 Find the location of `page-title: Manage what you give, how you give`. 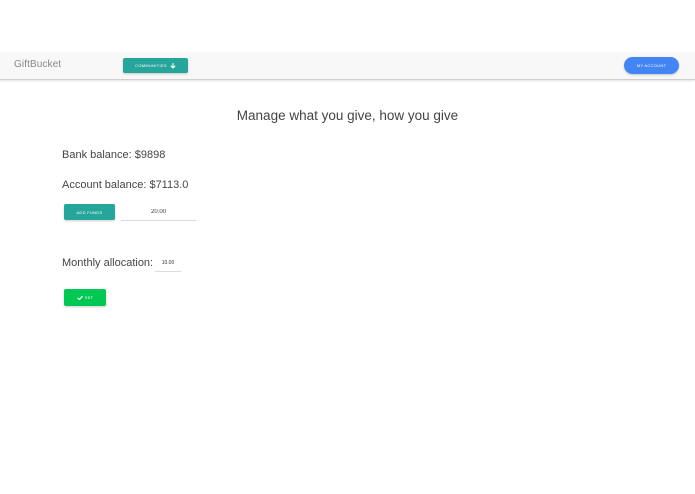

page-title: Manage what you give, how you give is located at coordinates (347, 115).